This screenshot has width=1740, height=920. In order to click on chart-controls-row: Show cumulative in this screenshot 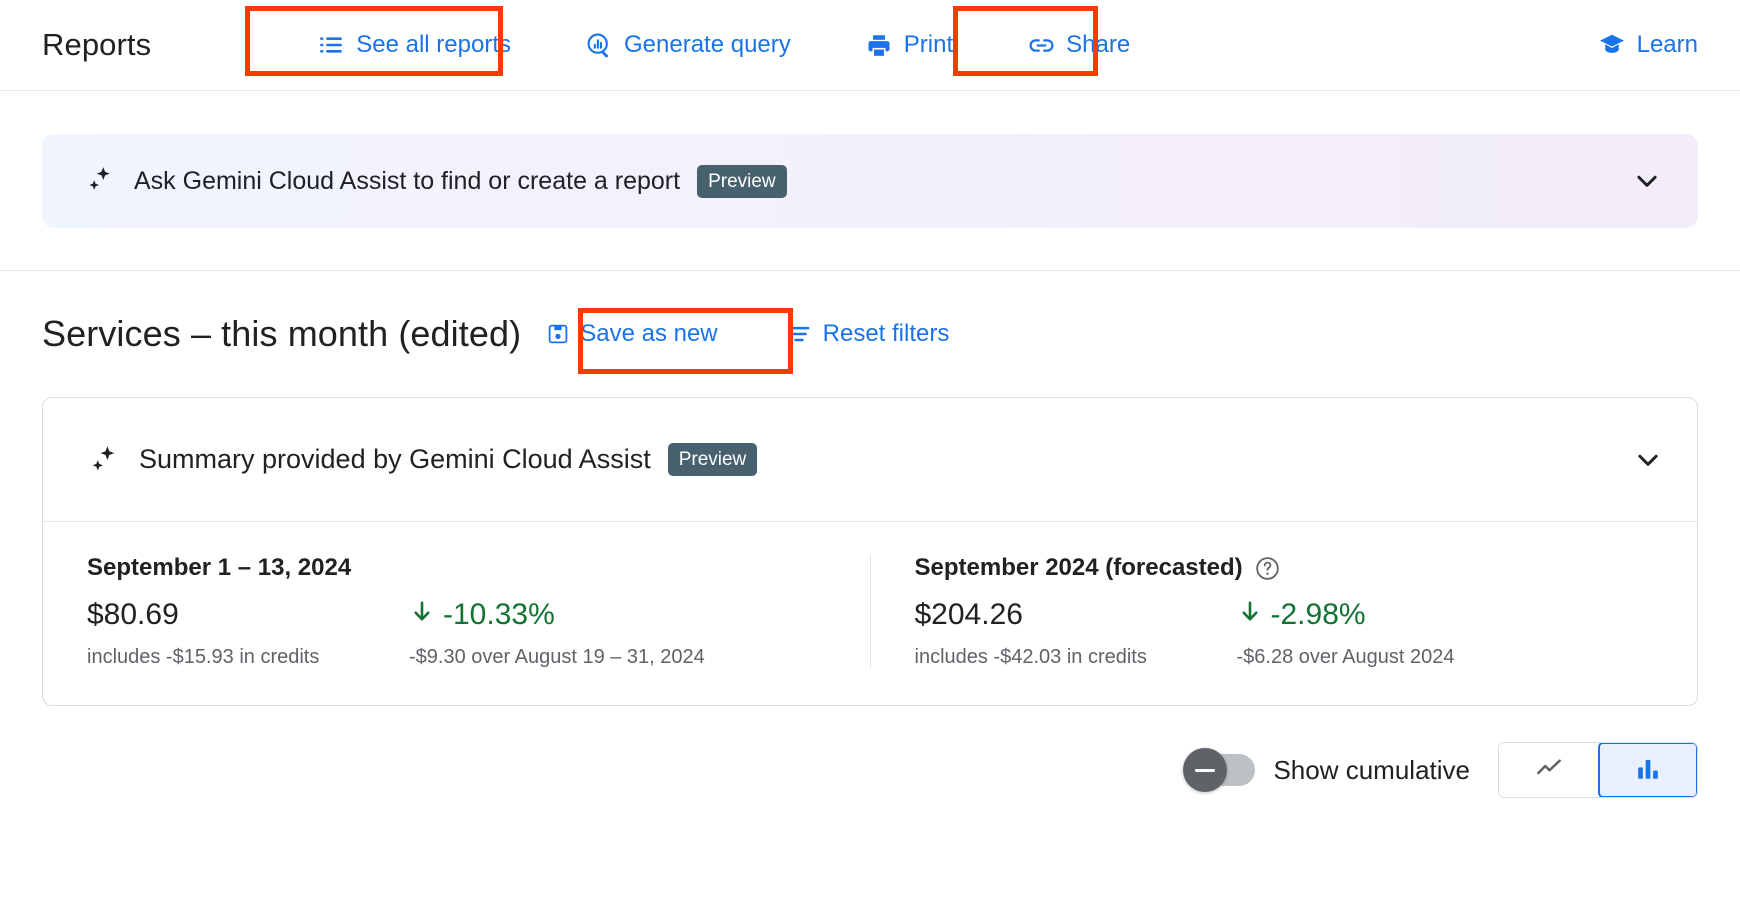, I will do `click(870, 752)`.